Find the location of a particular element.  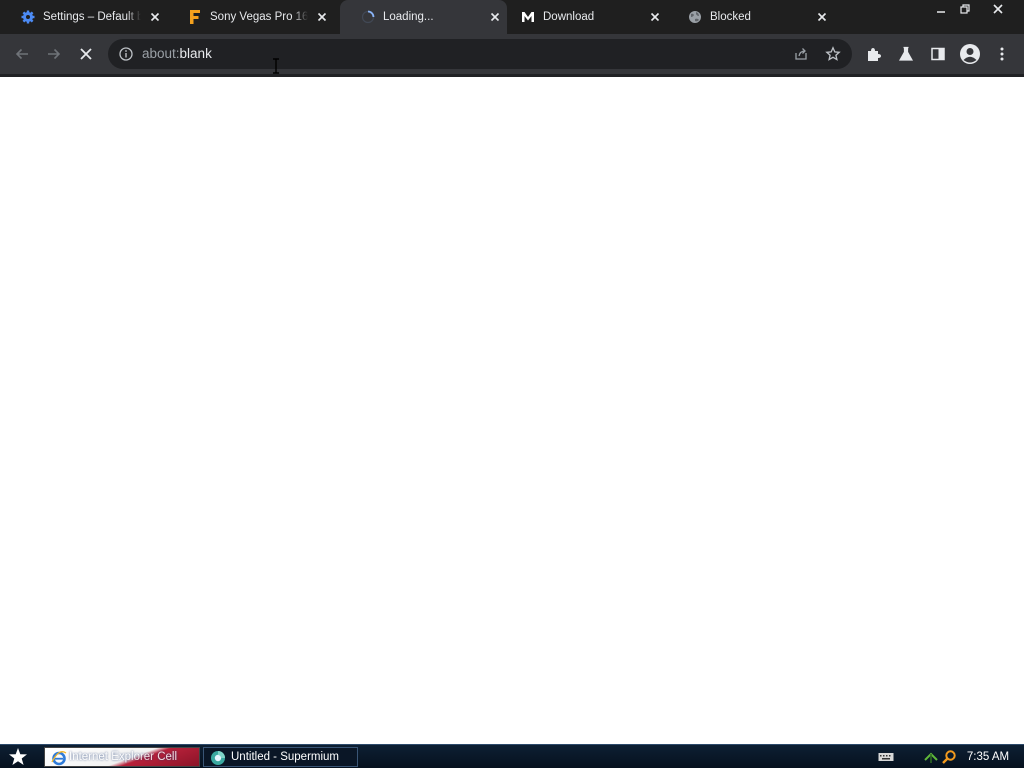

taskbar-item-ie: Internet Explorer Cell is located at coordinates (122, 757).